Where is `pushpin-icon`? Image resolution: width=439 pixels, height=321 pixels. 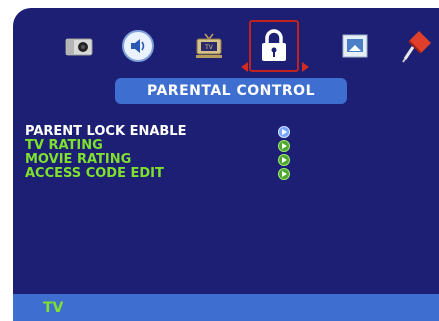 pushpin-icon is located at coordinates (416, 47).